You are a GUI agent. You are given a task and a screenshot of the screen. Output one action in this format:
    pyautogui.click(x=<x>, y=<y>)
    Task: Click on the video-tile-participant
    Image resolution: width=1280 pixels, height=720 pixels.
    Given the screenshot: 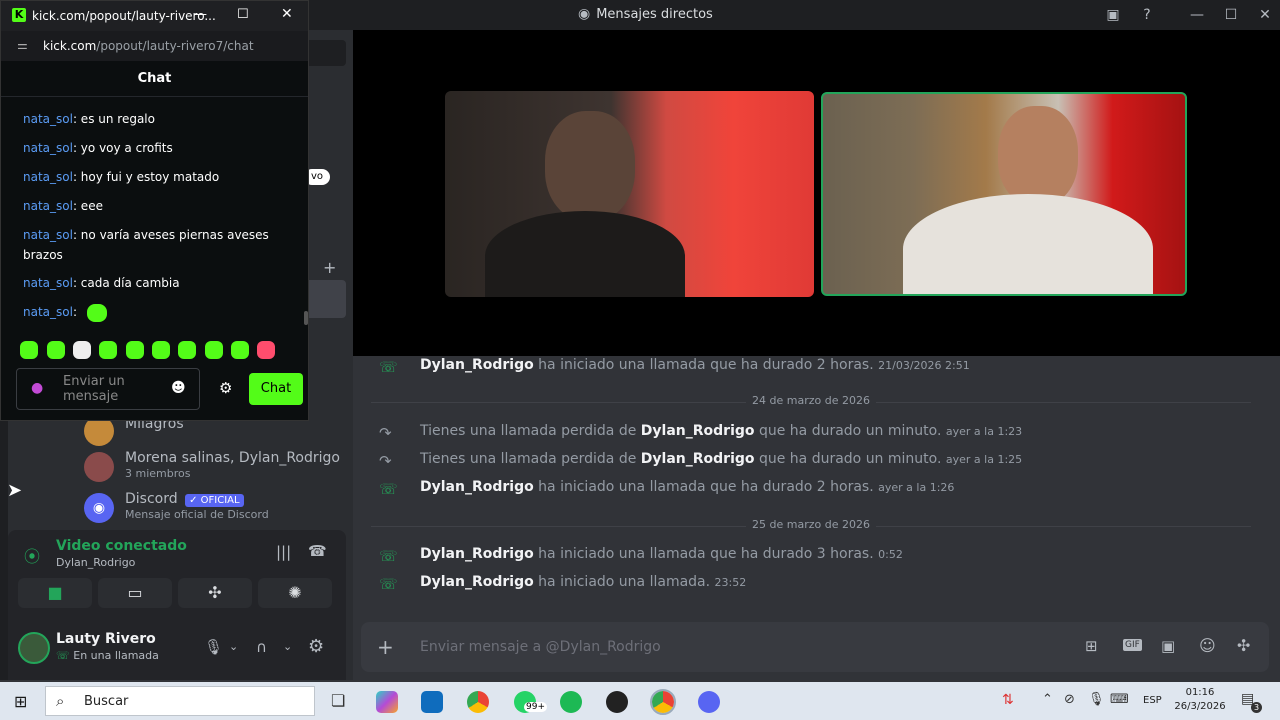 What is the action you would take?
    pyautogui.click(x=629, y=194)
    